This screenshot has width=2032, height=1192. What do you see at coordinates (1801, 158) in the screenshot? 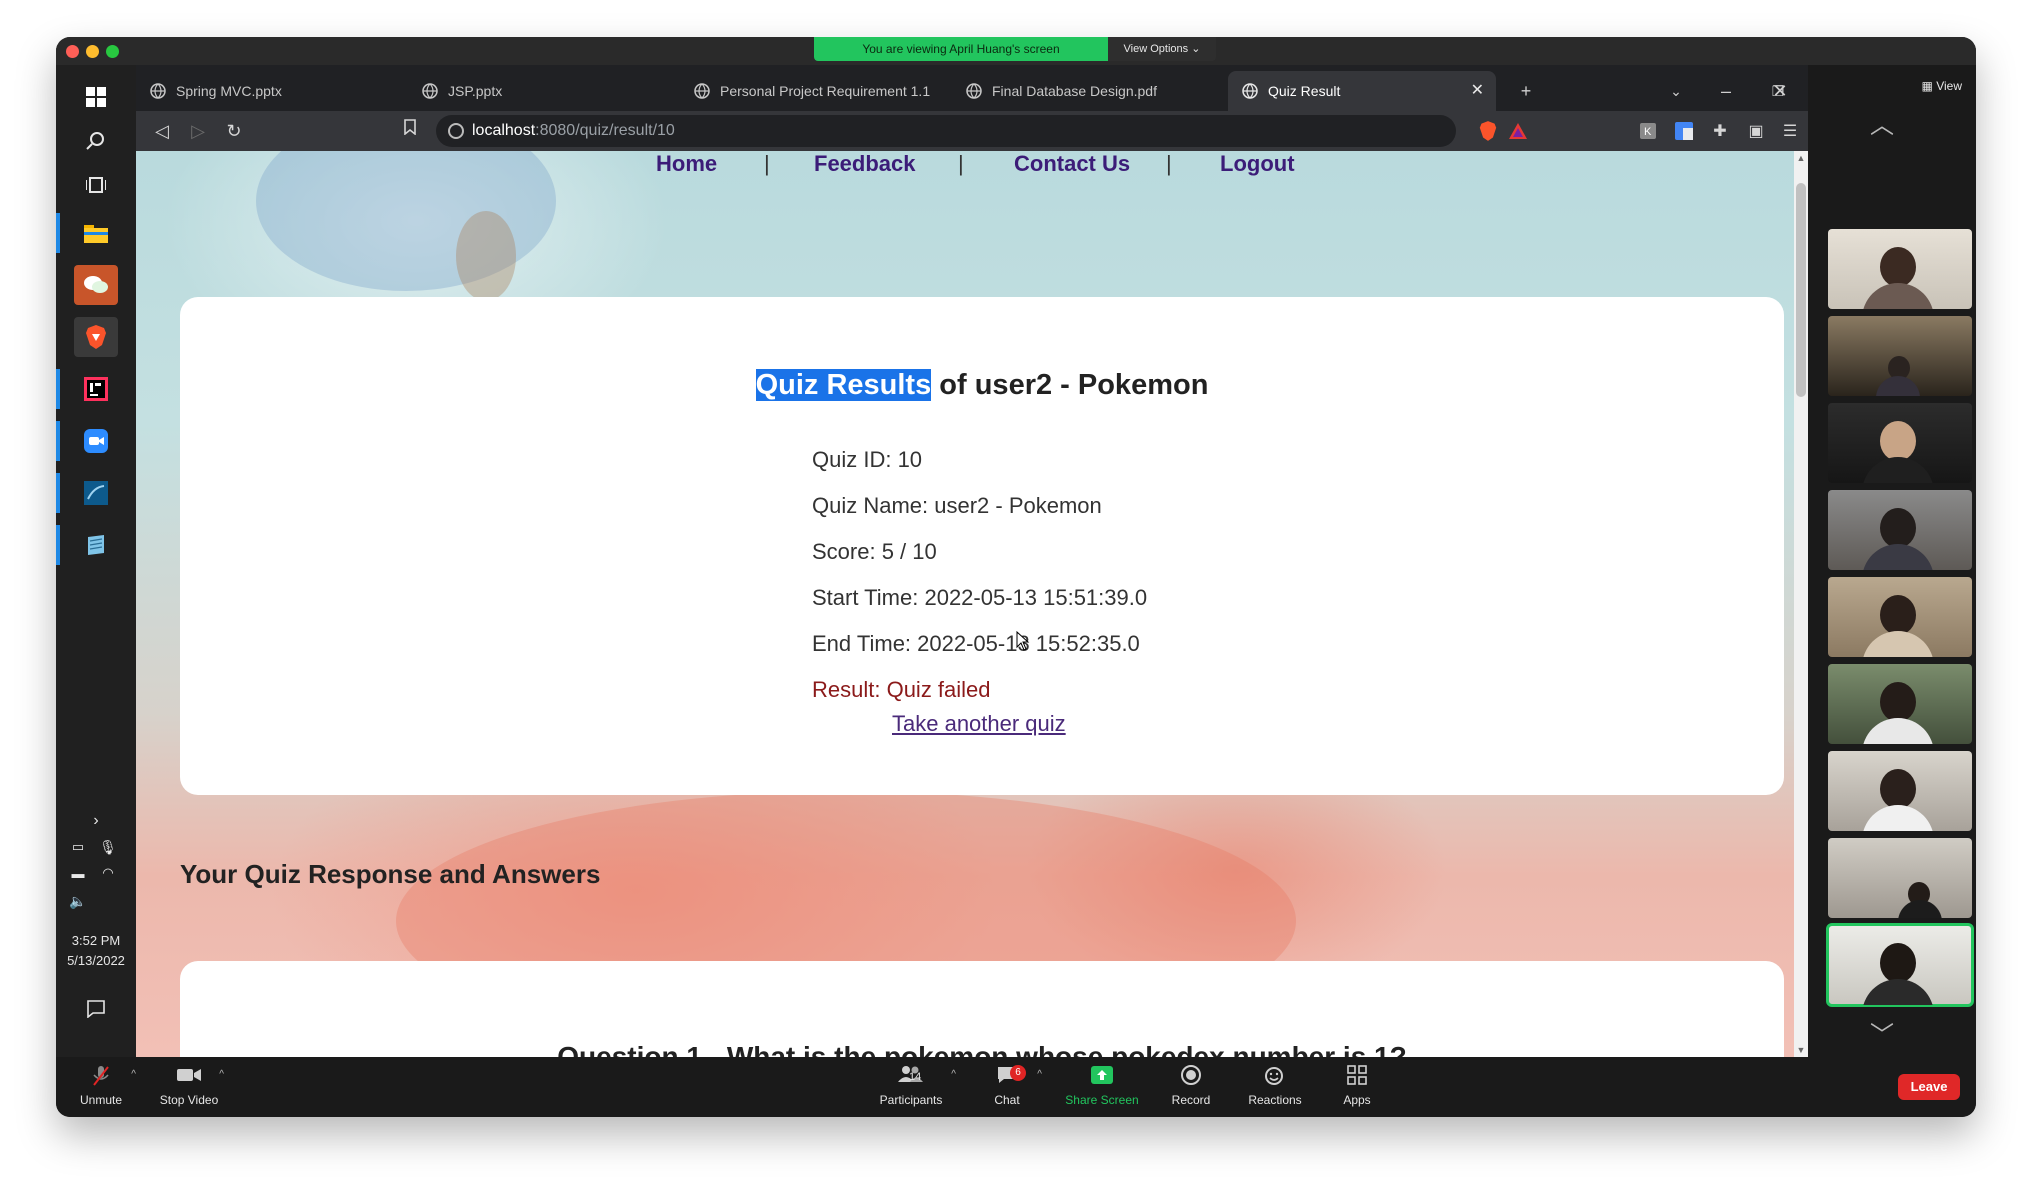
I see `scroll-up-icon: ▲` at bounding box center [1801, 158].